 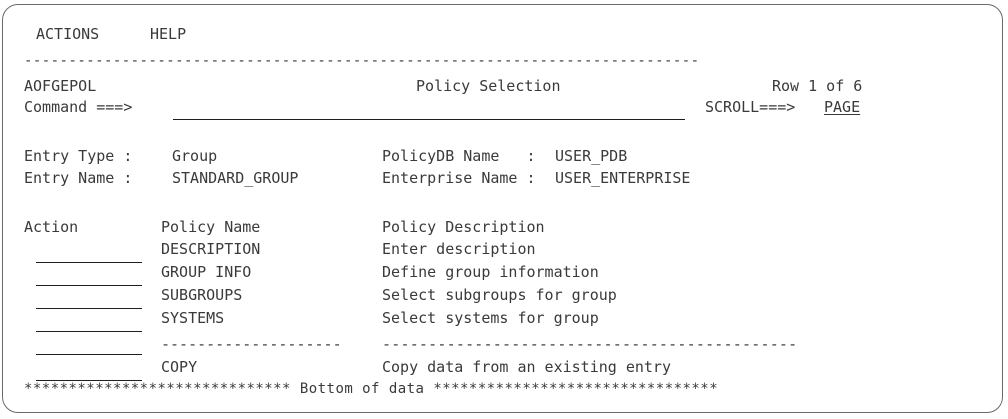 I want to click on command-input-underline, so click(x=429, y=119).